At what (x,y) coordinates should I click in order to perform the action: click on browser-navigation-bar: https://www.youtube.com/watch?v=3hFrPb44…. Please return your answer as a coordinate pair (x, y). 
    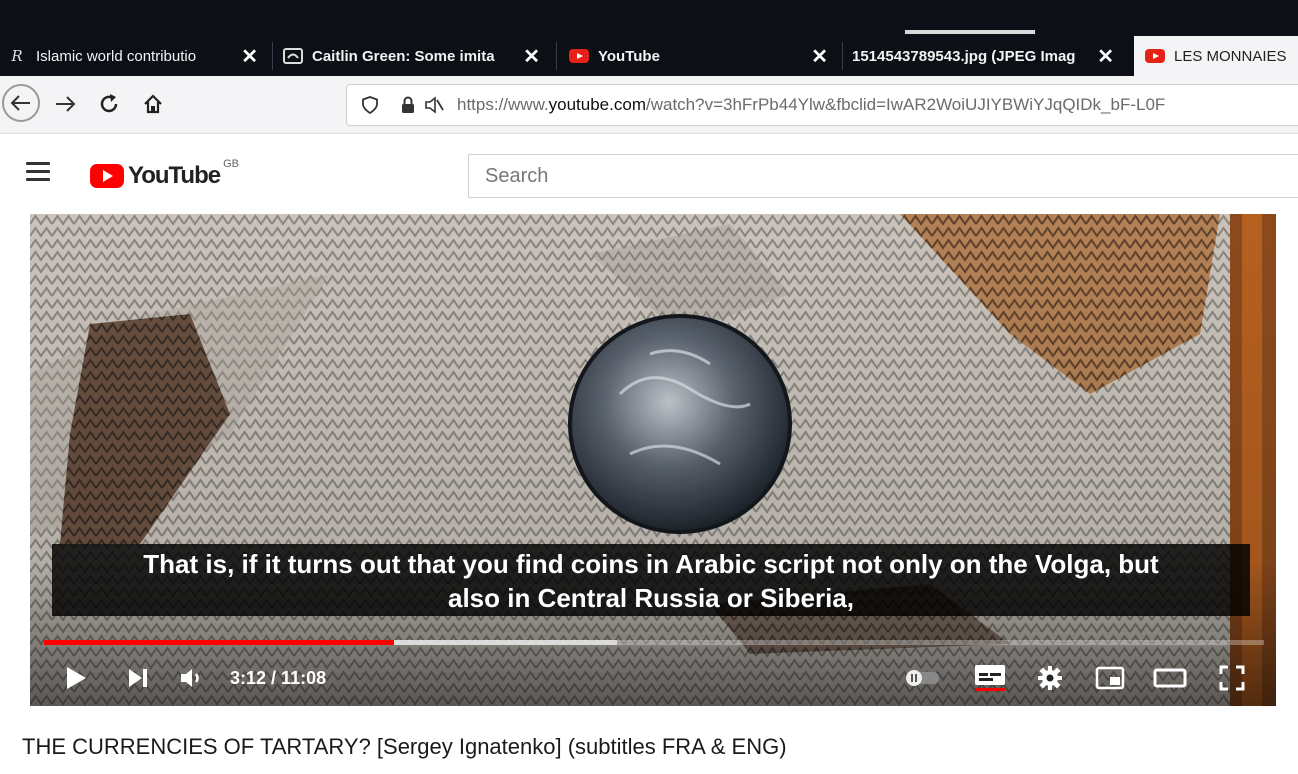
    Looking at the image, I should click on (649, 105).